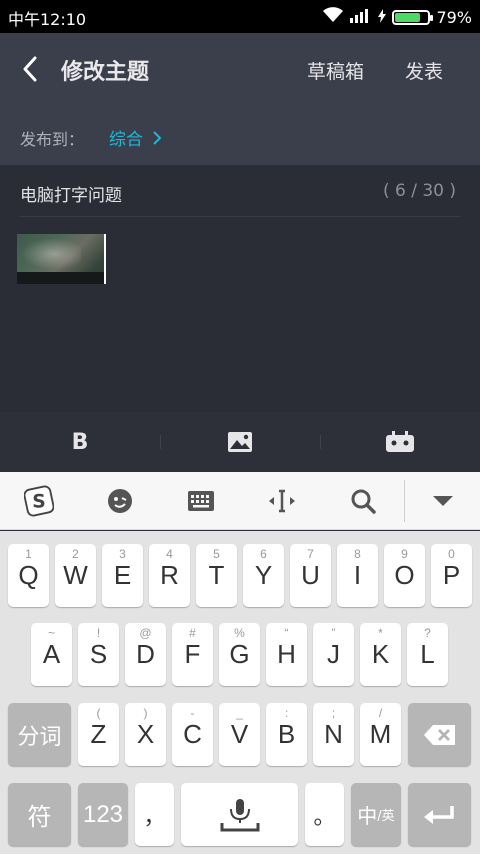 This screenshot has height=854, width=480. I want to click on key-w: 2W, so click(75, 575).